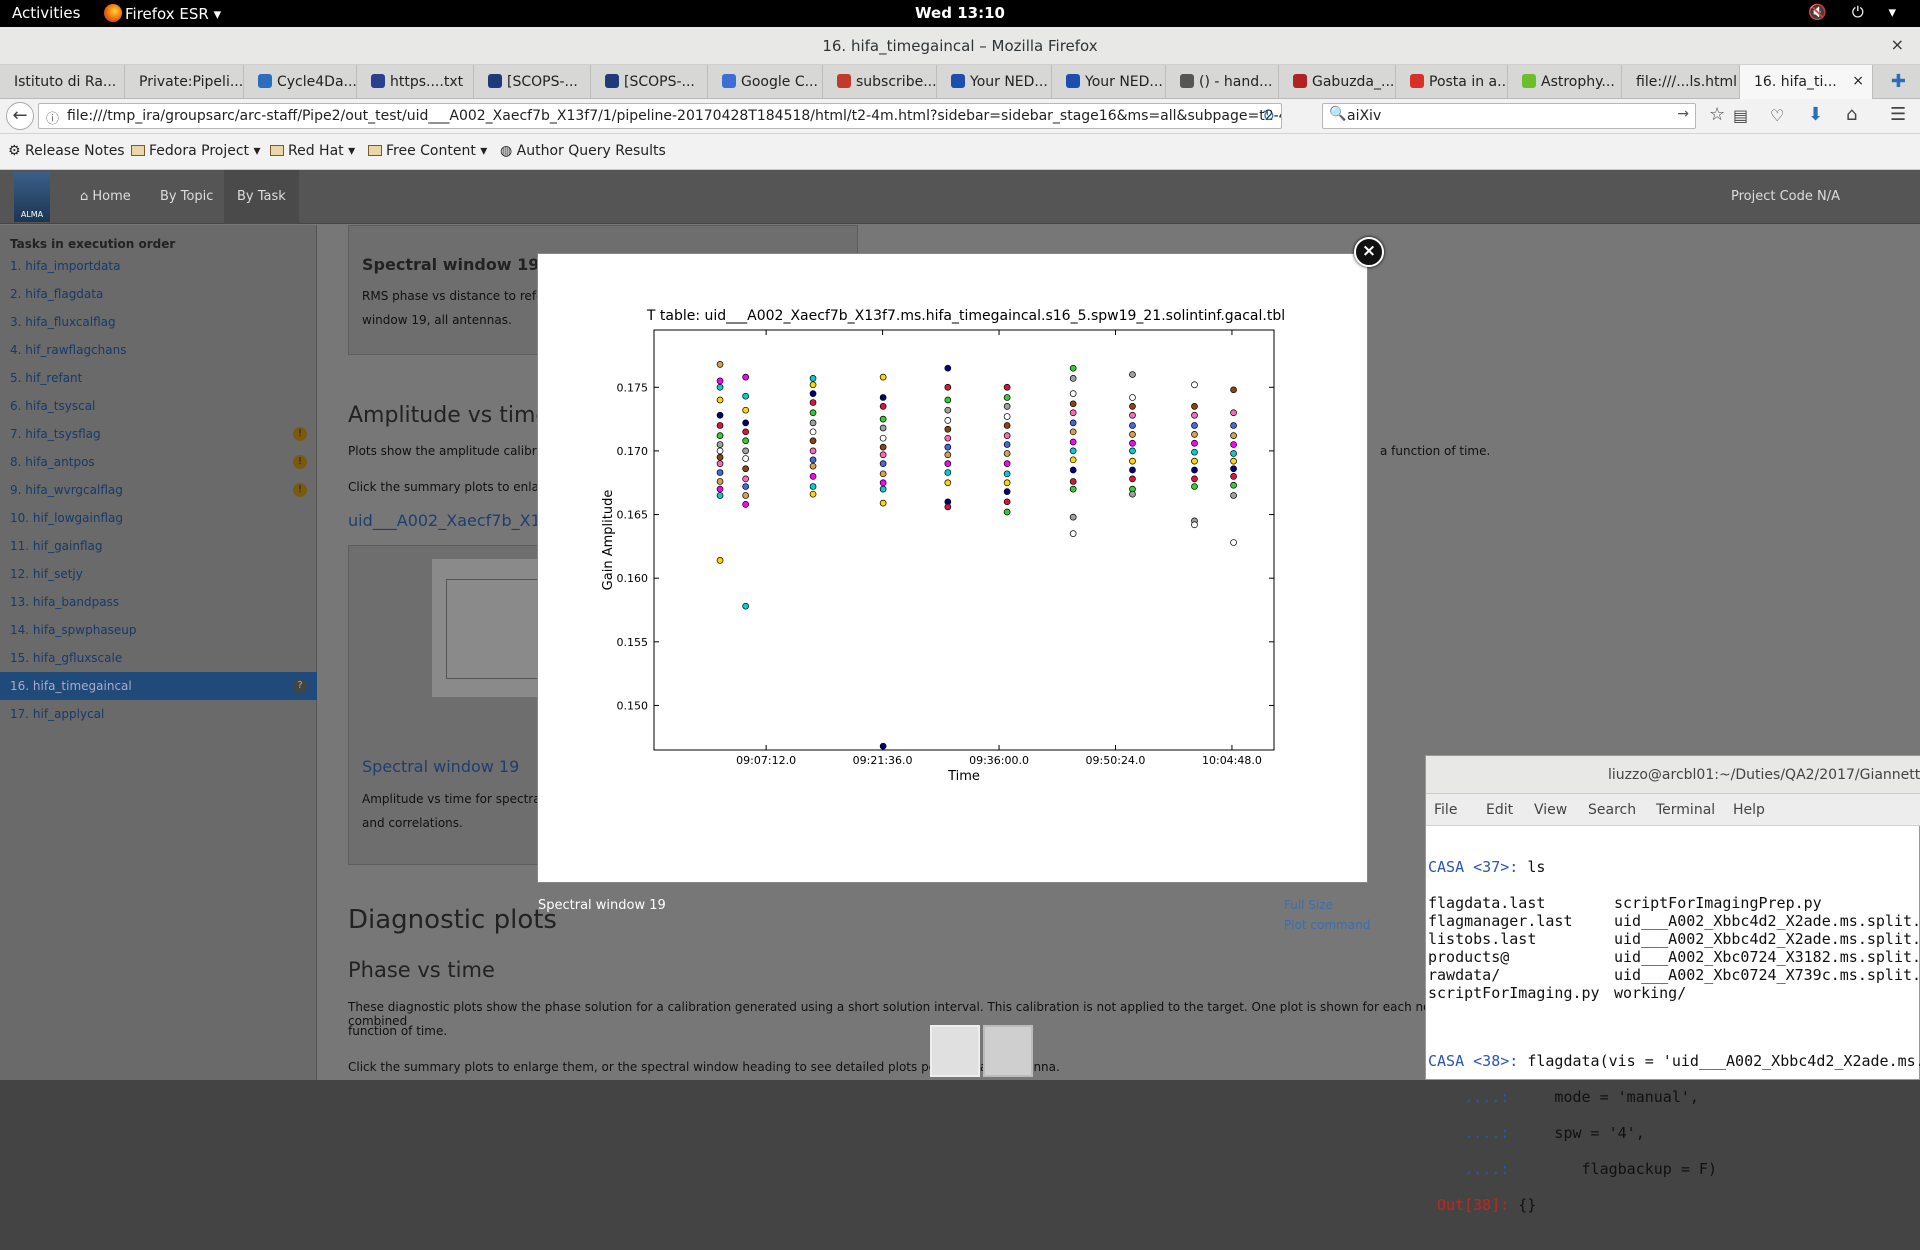  I want to click on terminal-menu-file: File, so click(1445, 810).